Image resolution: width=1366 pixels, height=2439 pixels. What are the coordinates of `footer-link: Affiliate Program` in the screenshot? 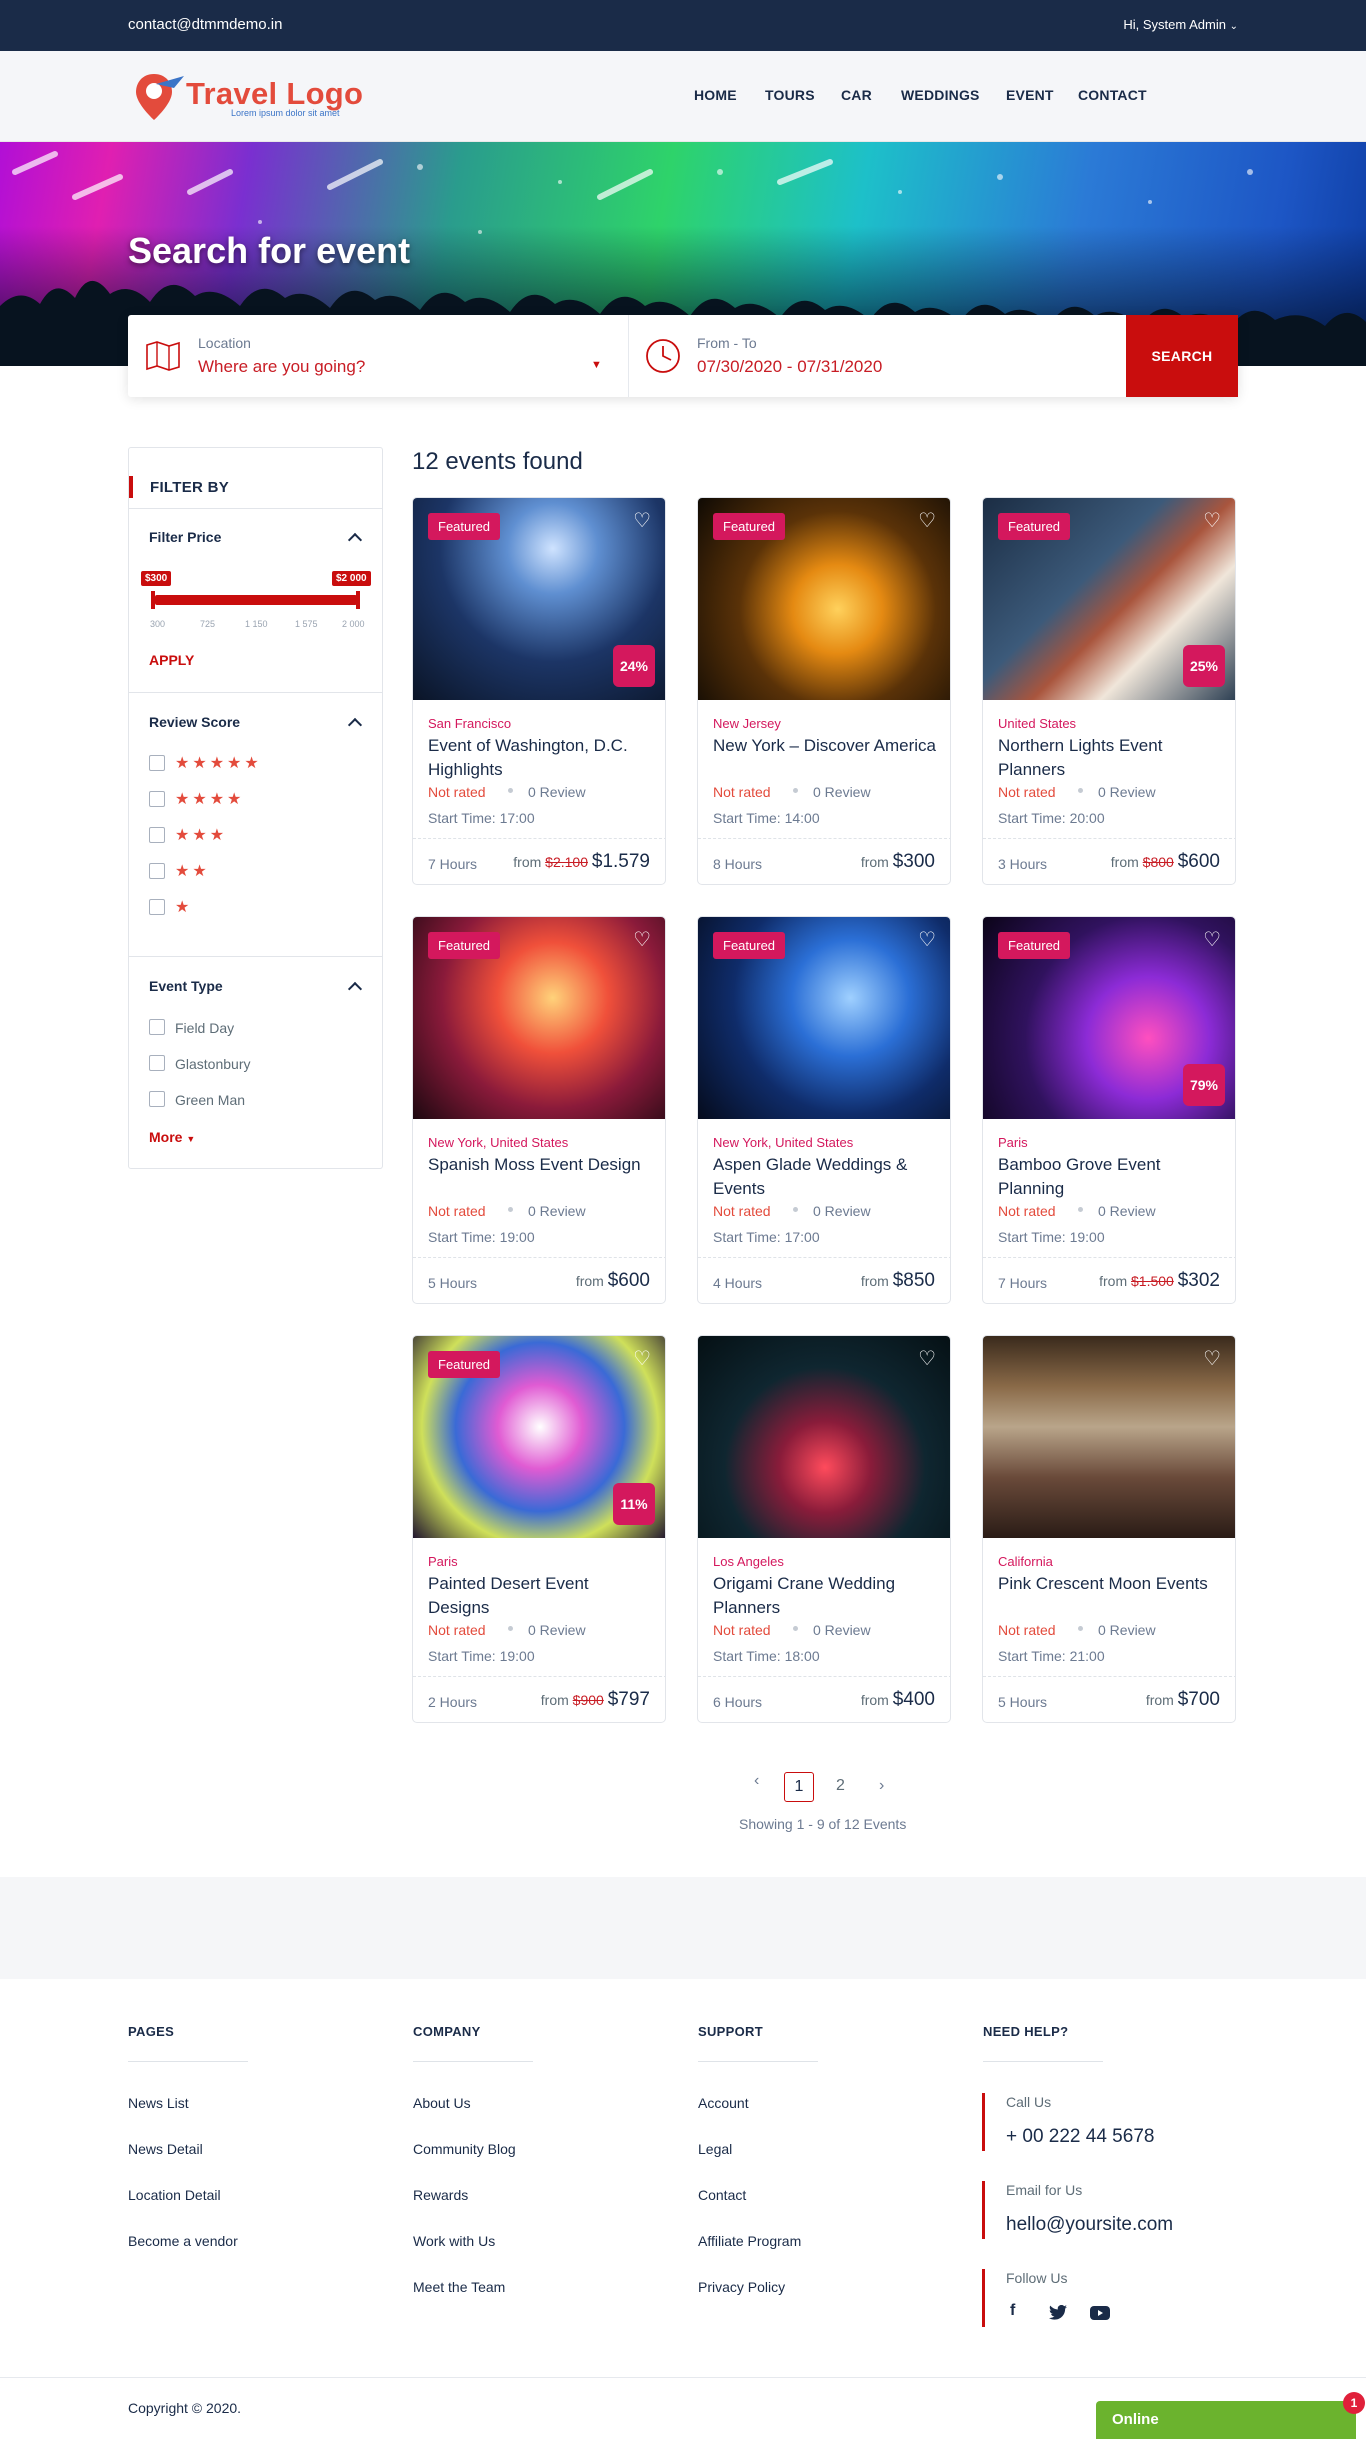 It's located at (749, 2241).